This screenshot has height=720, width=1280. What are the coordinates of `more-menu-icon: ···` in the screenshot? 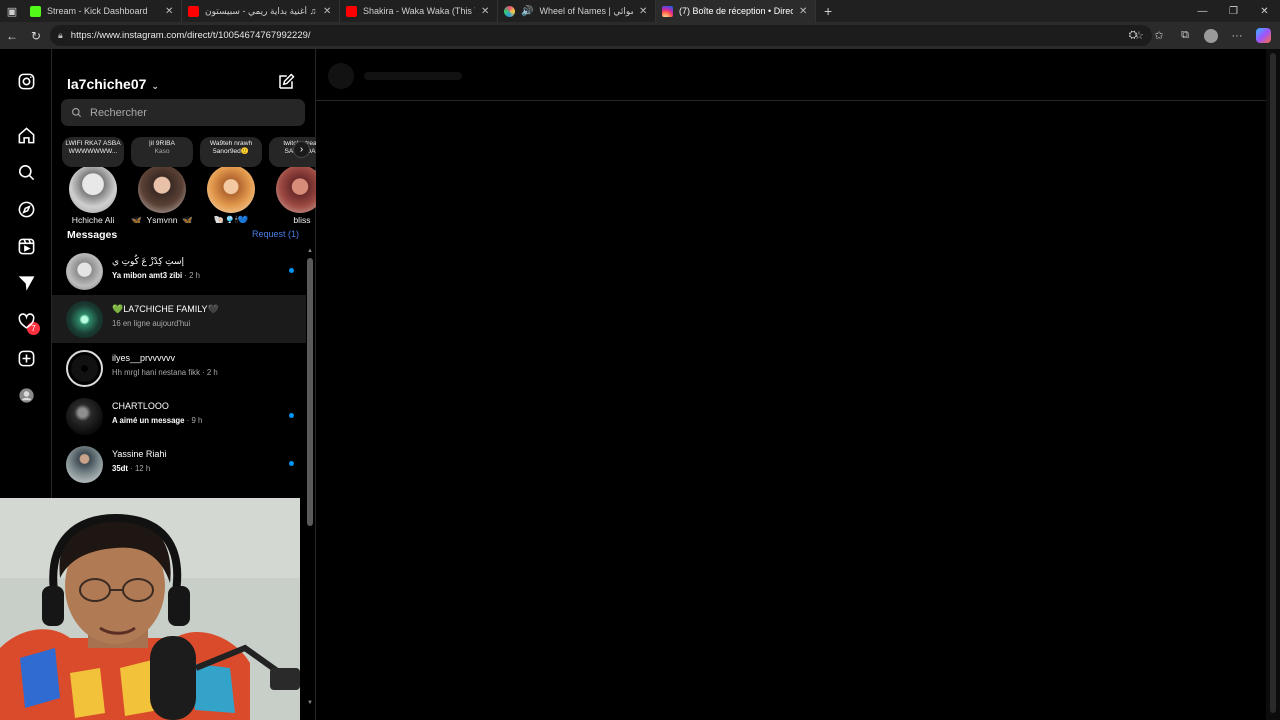 It's located at (1237, 36).